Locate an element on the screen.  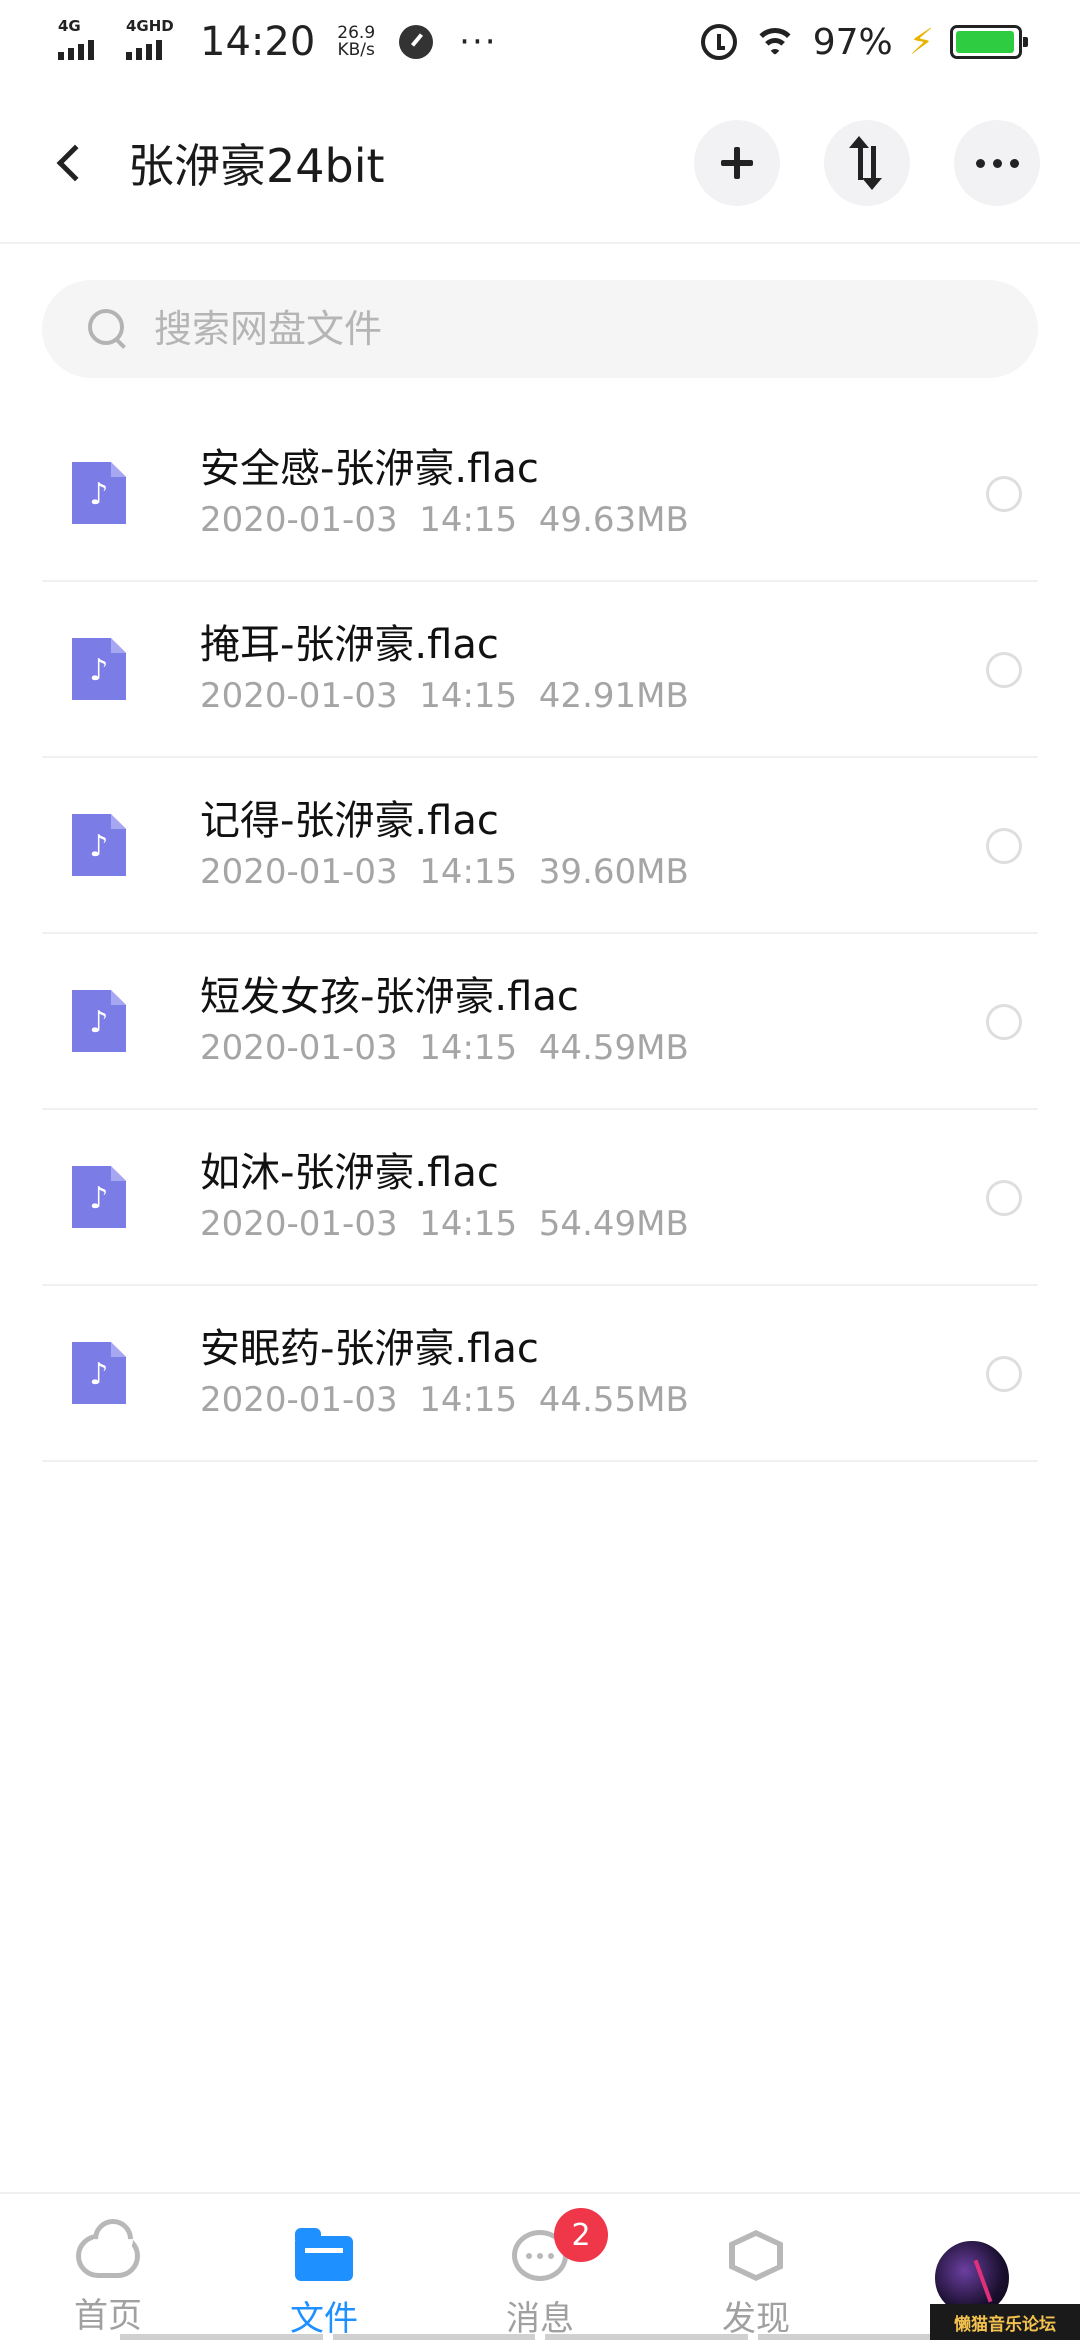
status-time: 14:20 is located at coordinates (258, 42).